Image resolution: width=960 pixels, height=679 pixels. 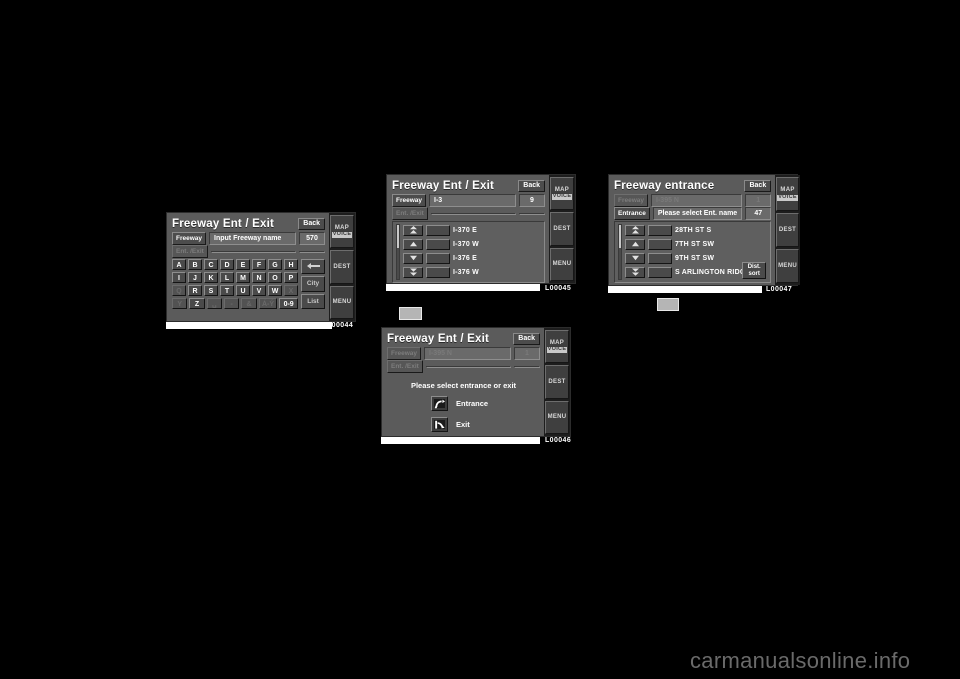 What do you see at coordinates (532, 213) in the screenshot?
I see `ent-exit-count` at bounding box center [532, 213].